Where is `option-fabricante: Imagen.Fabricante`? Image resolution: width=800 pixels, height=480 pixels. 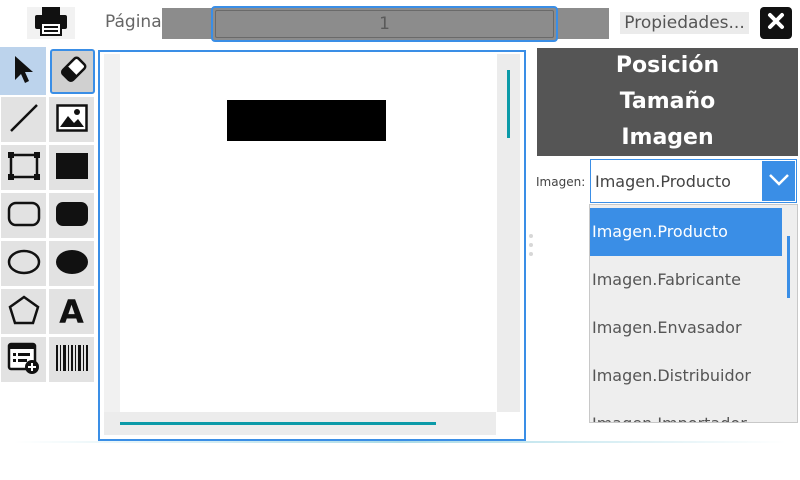 option-fabricante: Imagen.Fabricante is located at coordinates (686, 280).